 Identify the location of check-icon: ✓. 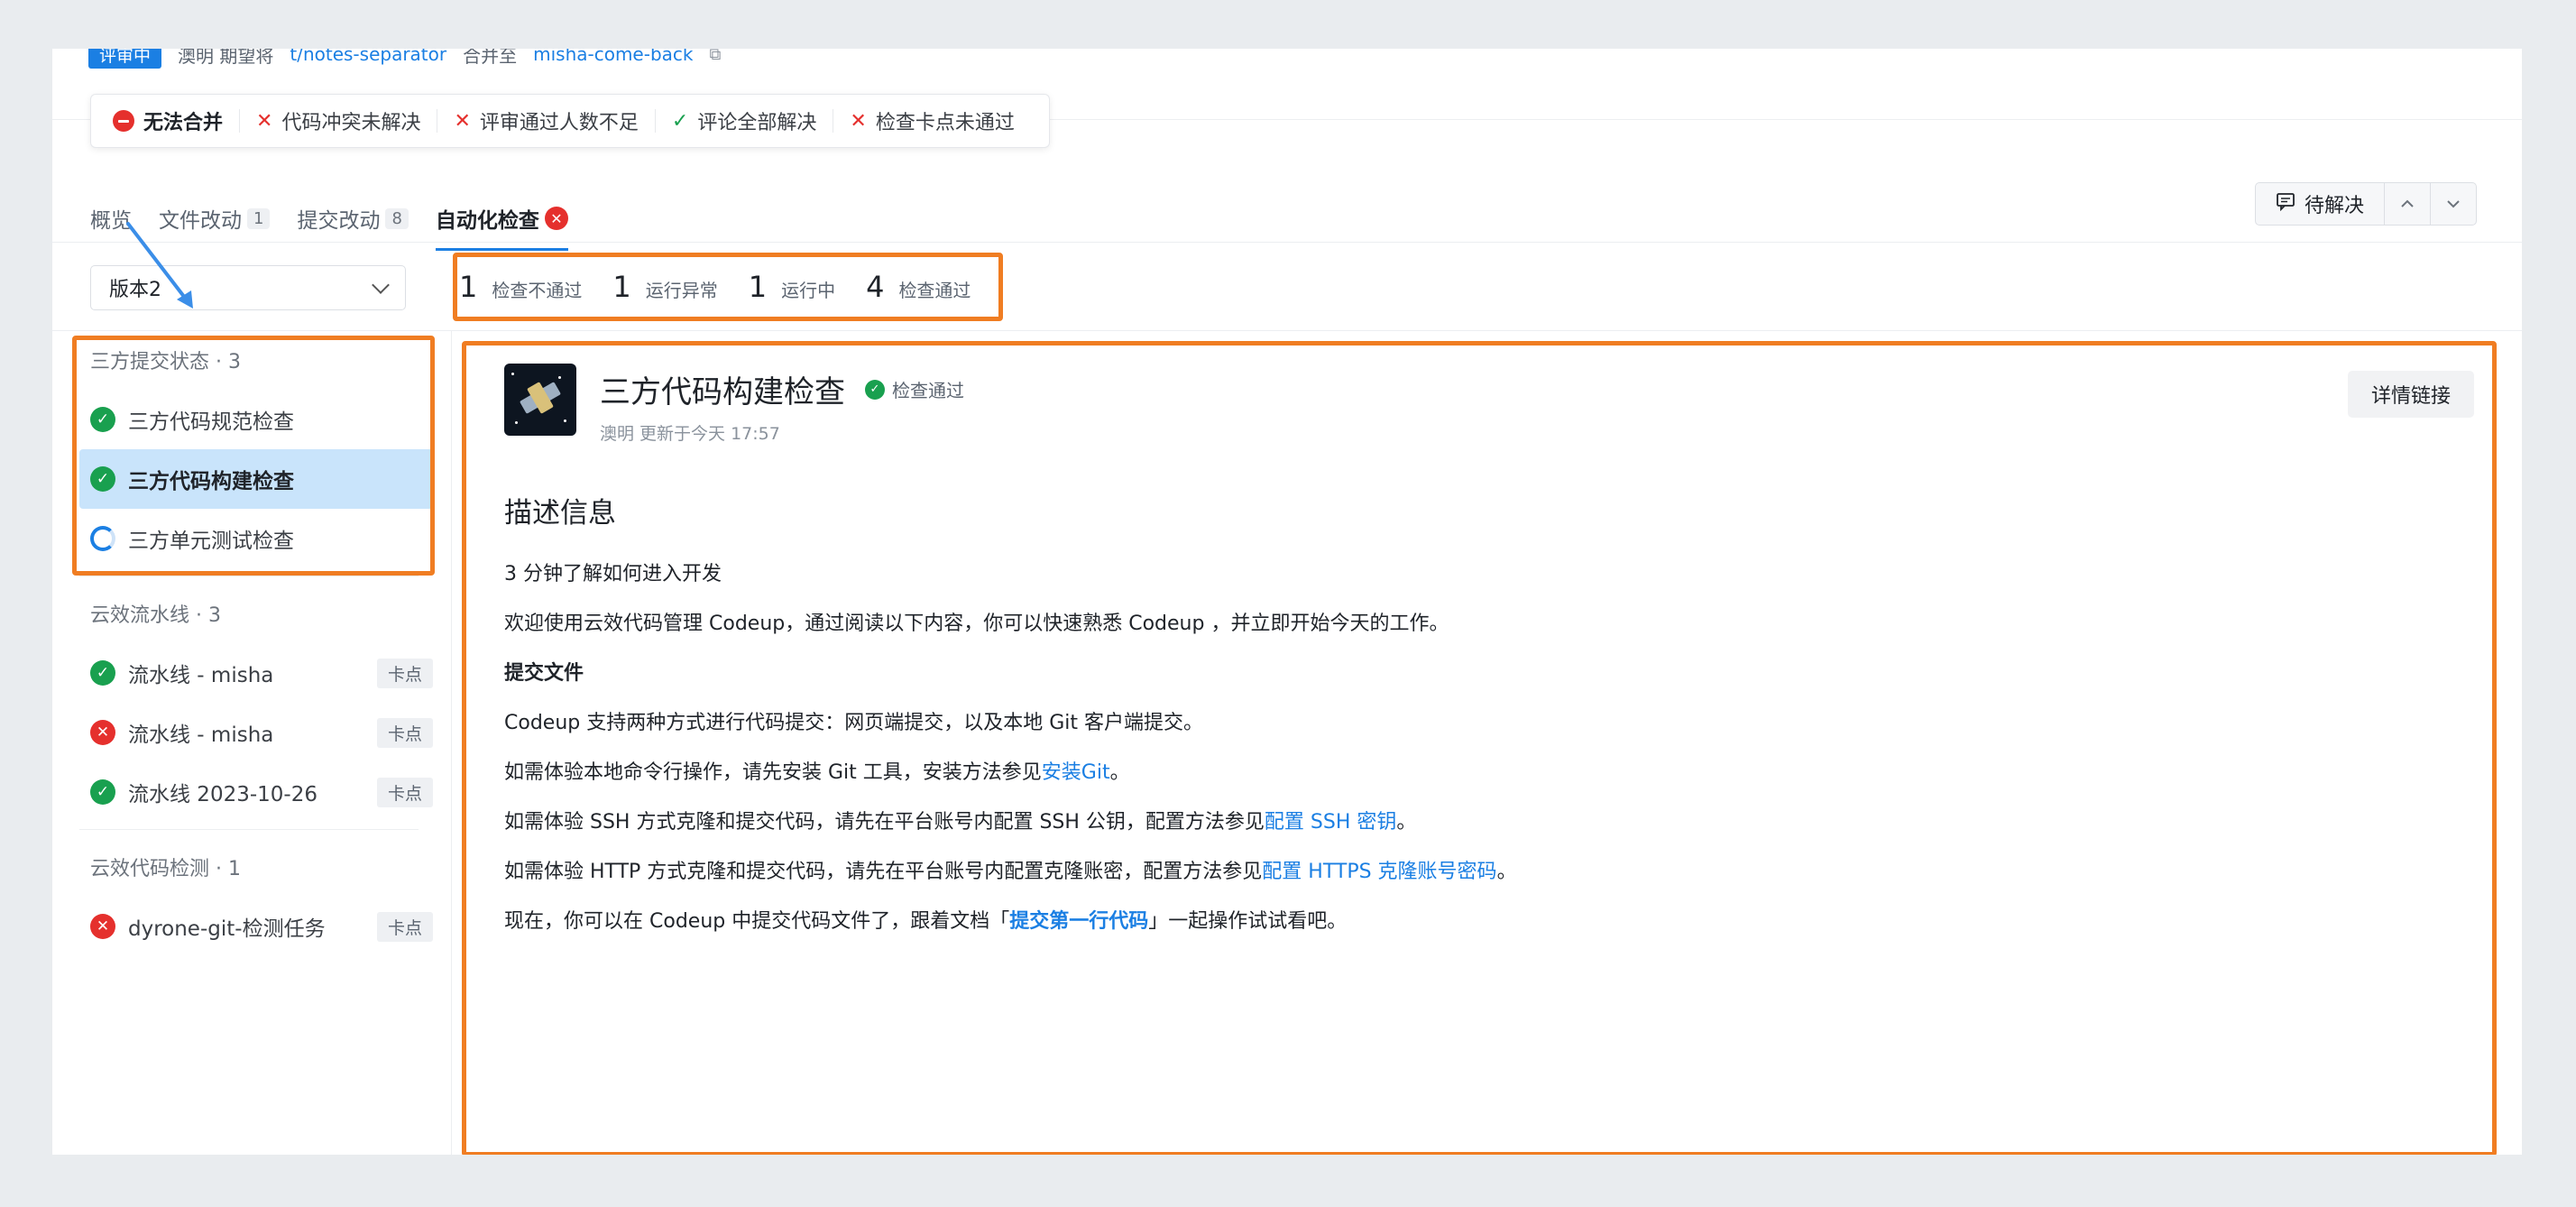
(680, 121).